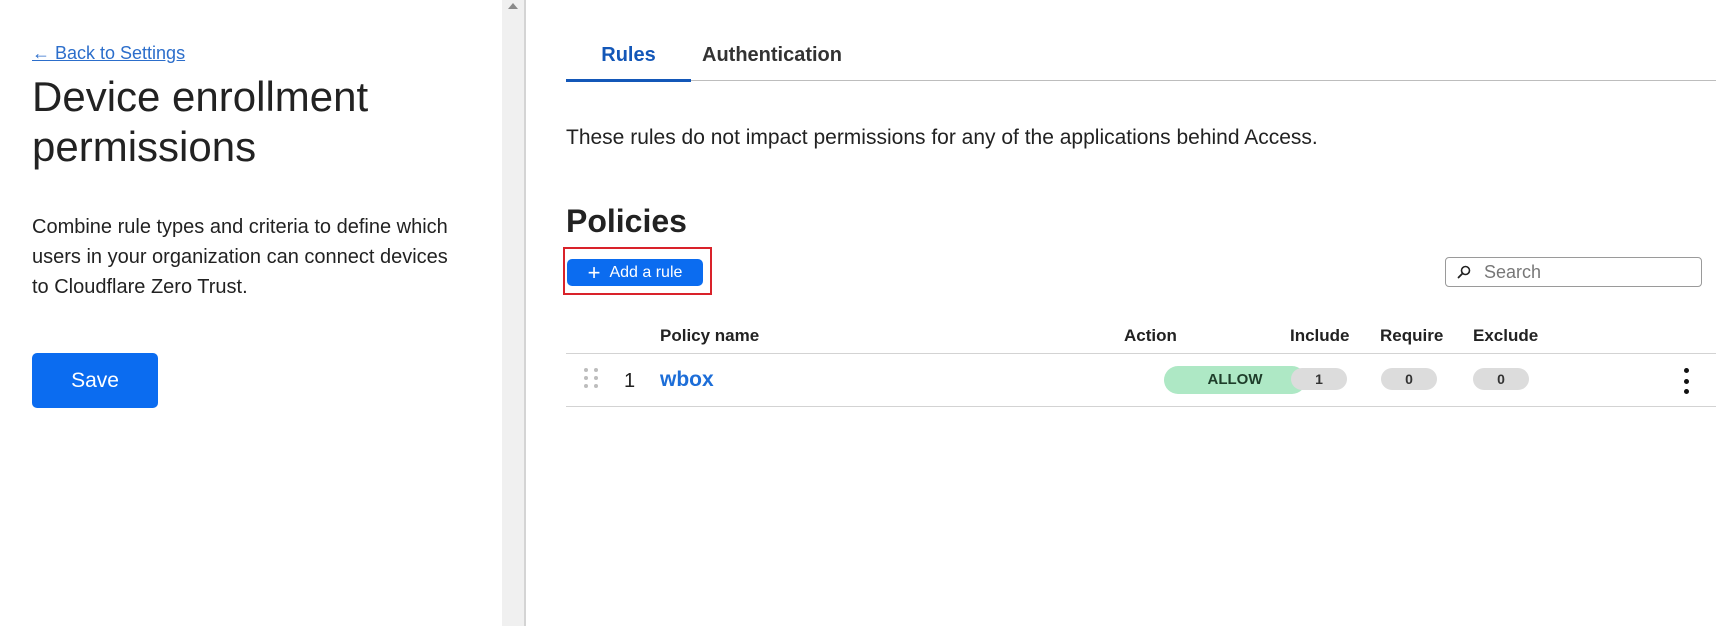  Describe the element at coordinates (630, 381) in the screenshot. I see `row-index: 1` at that location.